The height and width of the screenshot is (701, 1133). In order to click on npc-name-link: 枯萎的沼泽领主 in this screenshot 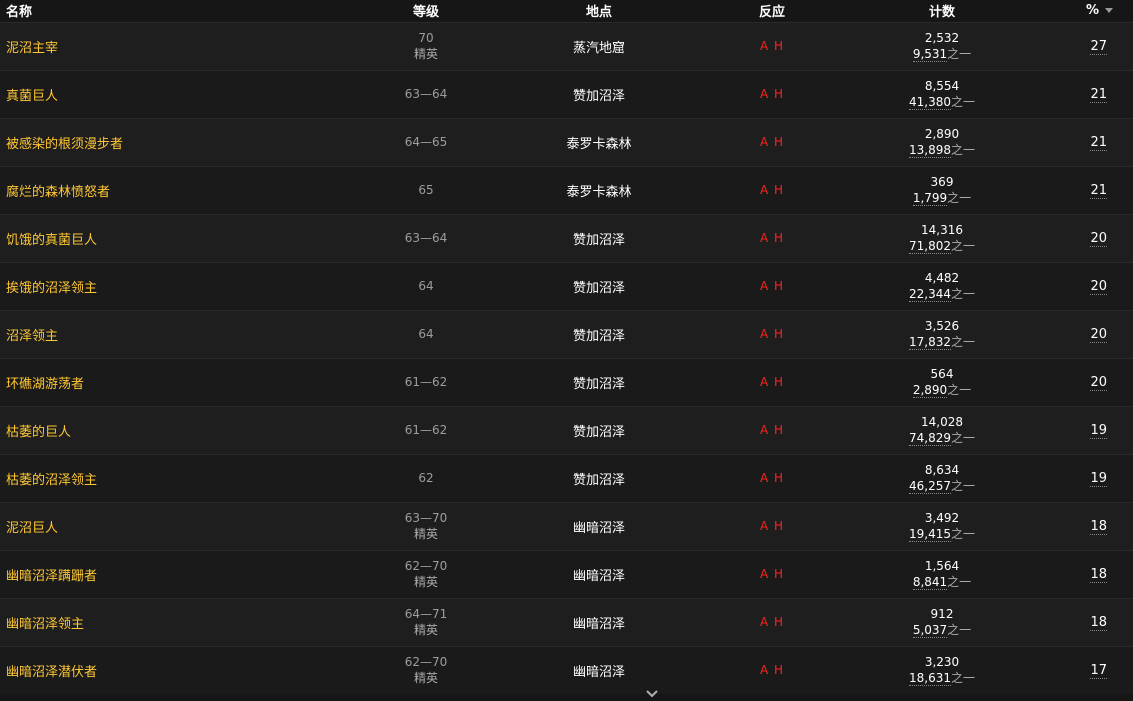, I will do `click(51, 480)`.